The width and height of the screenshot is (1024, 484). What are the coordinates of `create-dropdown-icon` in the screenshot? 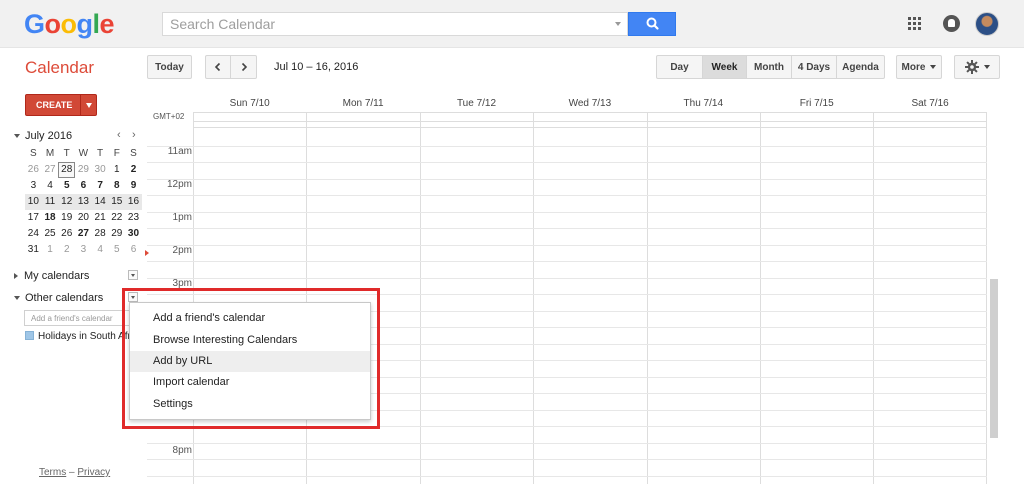 It's located at (89, 105).